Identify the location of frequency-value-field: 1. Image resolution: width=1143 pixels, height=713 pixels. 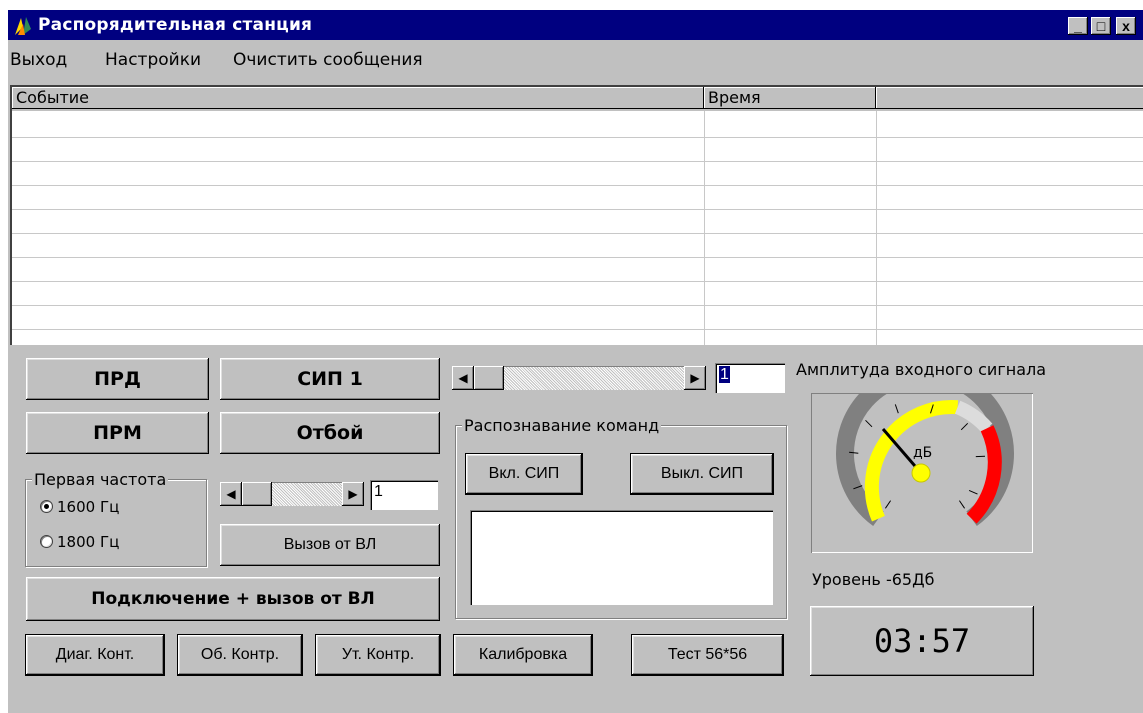
(404, 495).